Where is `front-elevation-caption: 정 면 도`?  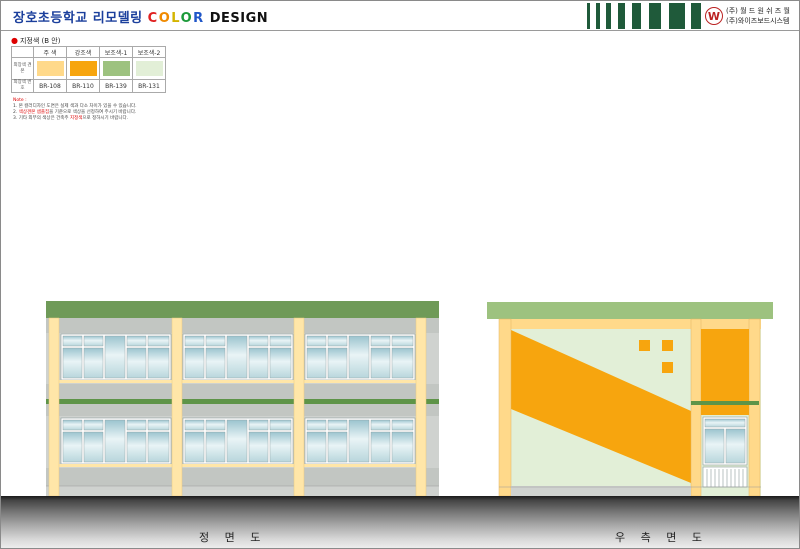 front-elevation-caption: 정 면 도 is located at coordinates (233, 537).